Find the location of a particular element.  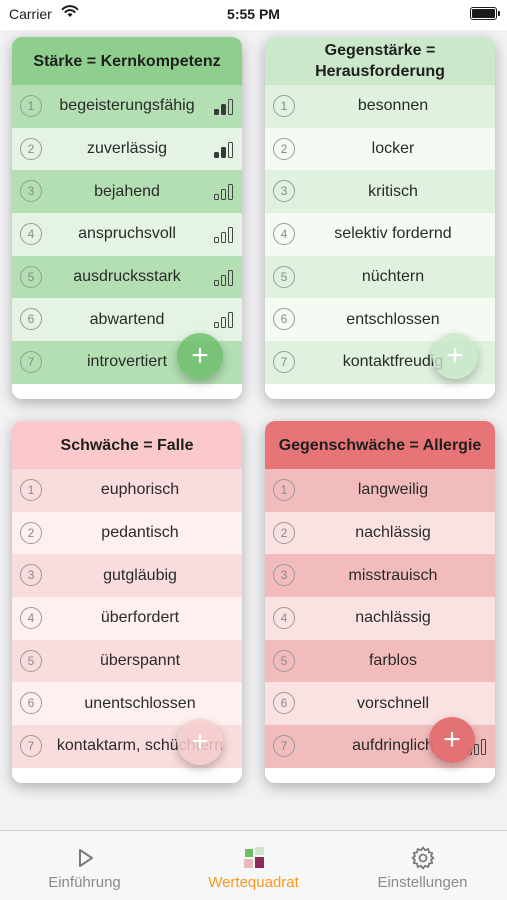

tab-bar: Einführung Wertequadrat Einstellungen is located at coordinates (253, 865).